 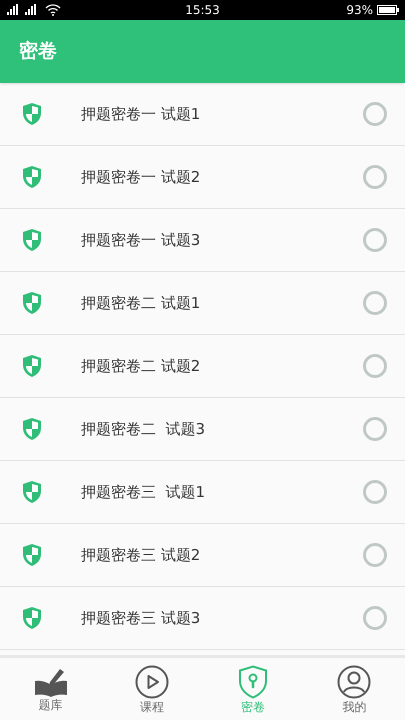 What do you see at coordinates (141, 114) in the screenshot?
I see `item-label: 押题密卷一 试题1` at bounding box center [141, 114].